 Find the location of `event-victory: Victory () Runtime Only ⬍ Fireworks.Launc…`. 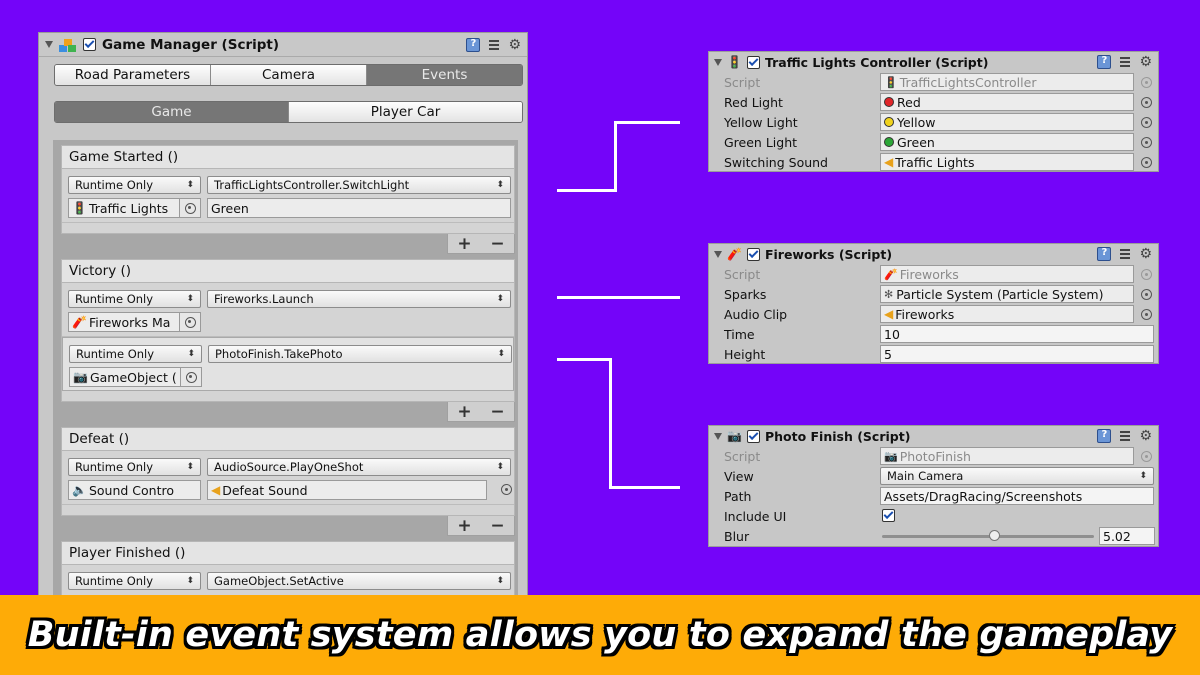

event-victory: Victory () Runtime Only ⬍ Fireworks.Launc… is located at coordinates (288, 340).